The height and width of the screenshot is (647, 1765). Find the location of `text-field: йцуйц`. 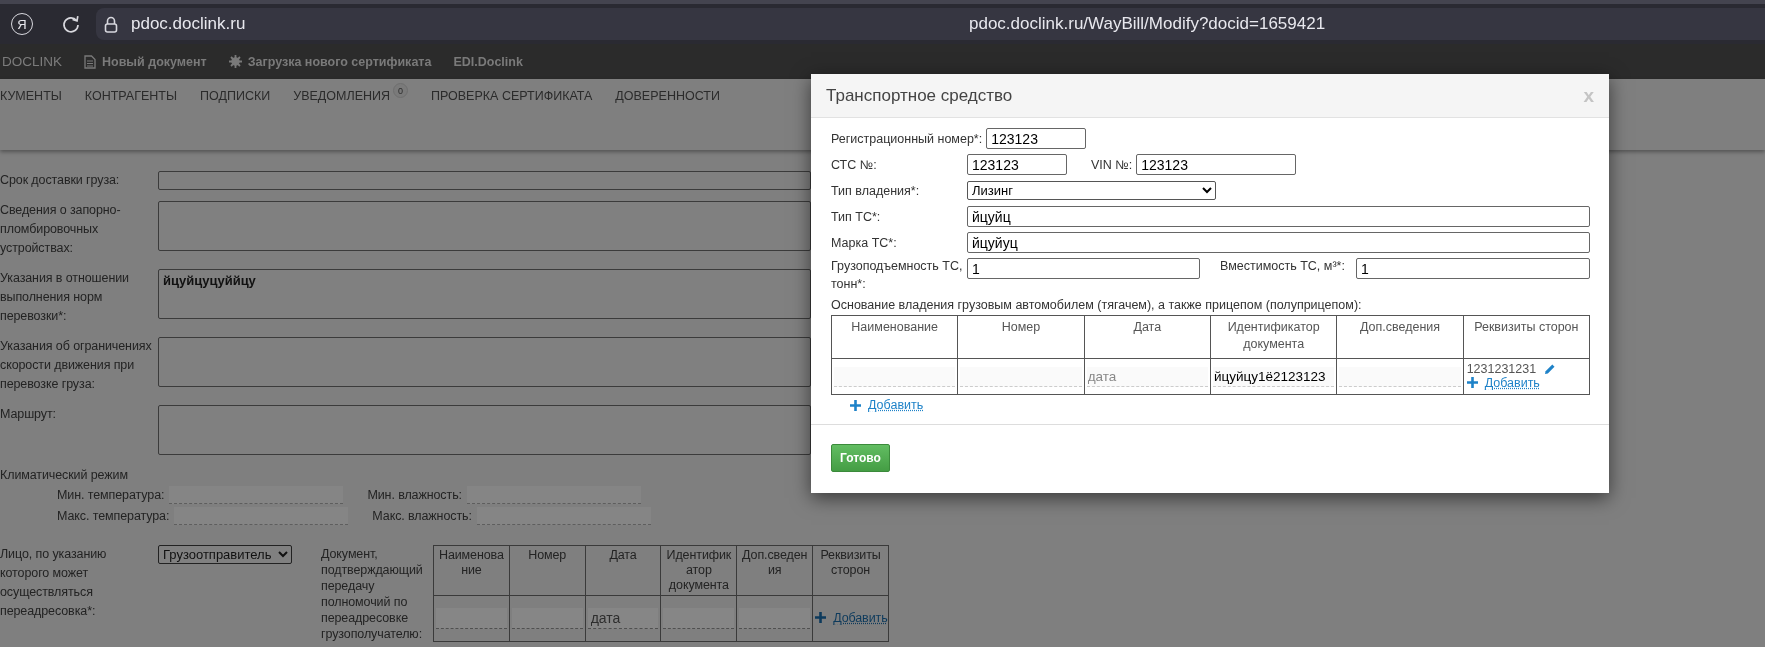

text-field: йцуйц is located at coordinates (1278, 216).